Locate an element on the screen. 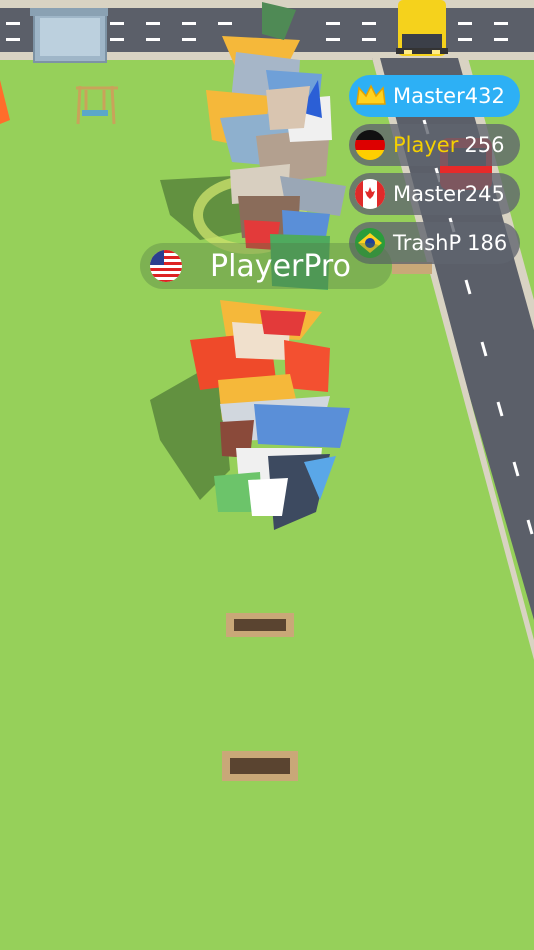  leaderboard-row: Player 256 is located at coordinates (434, 145).